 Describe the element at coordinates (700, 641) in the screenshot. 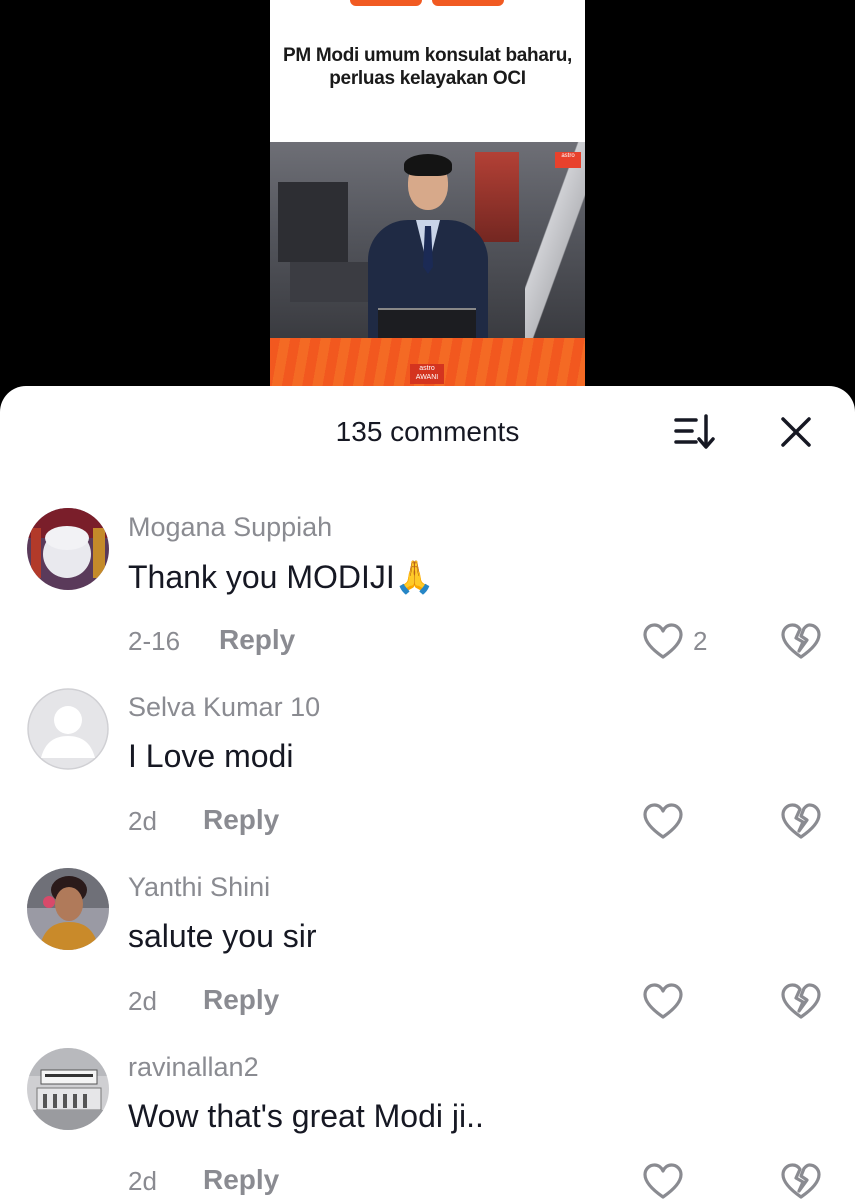

I see `like-count: 2` at that location.